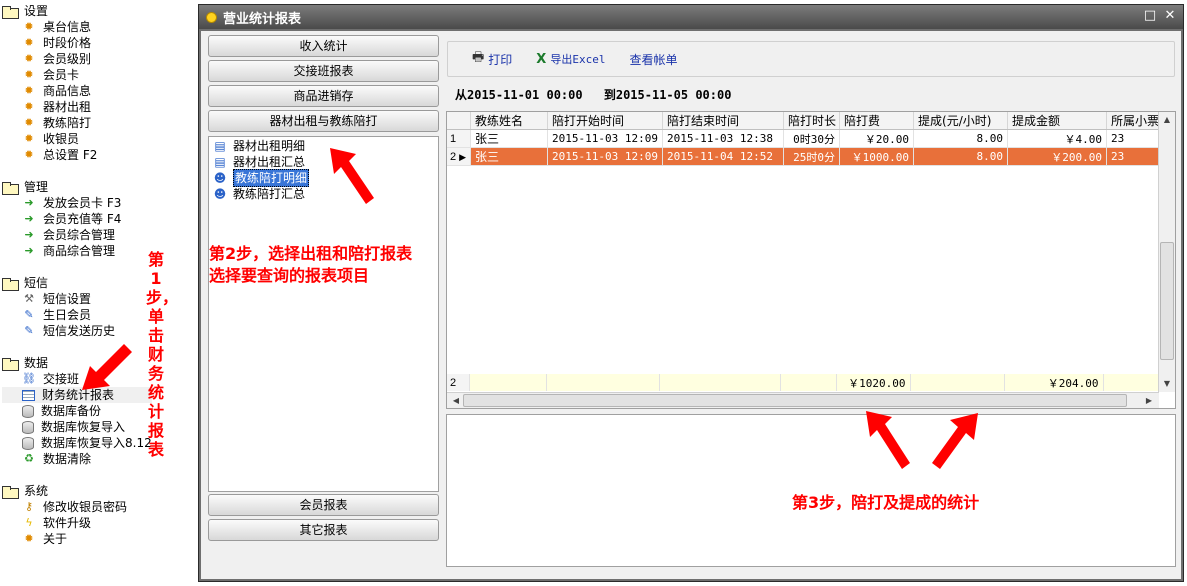  Describe the element at coordinates (723, 156) in the screenshot. I see `cell-end: 2015-11-04 12:52` at that location.